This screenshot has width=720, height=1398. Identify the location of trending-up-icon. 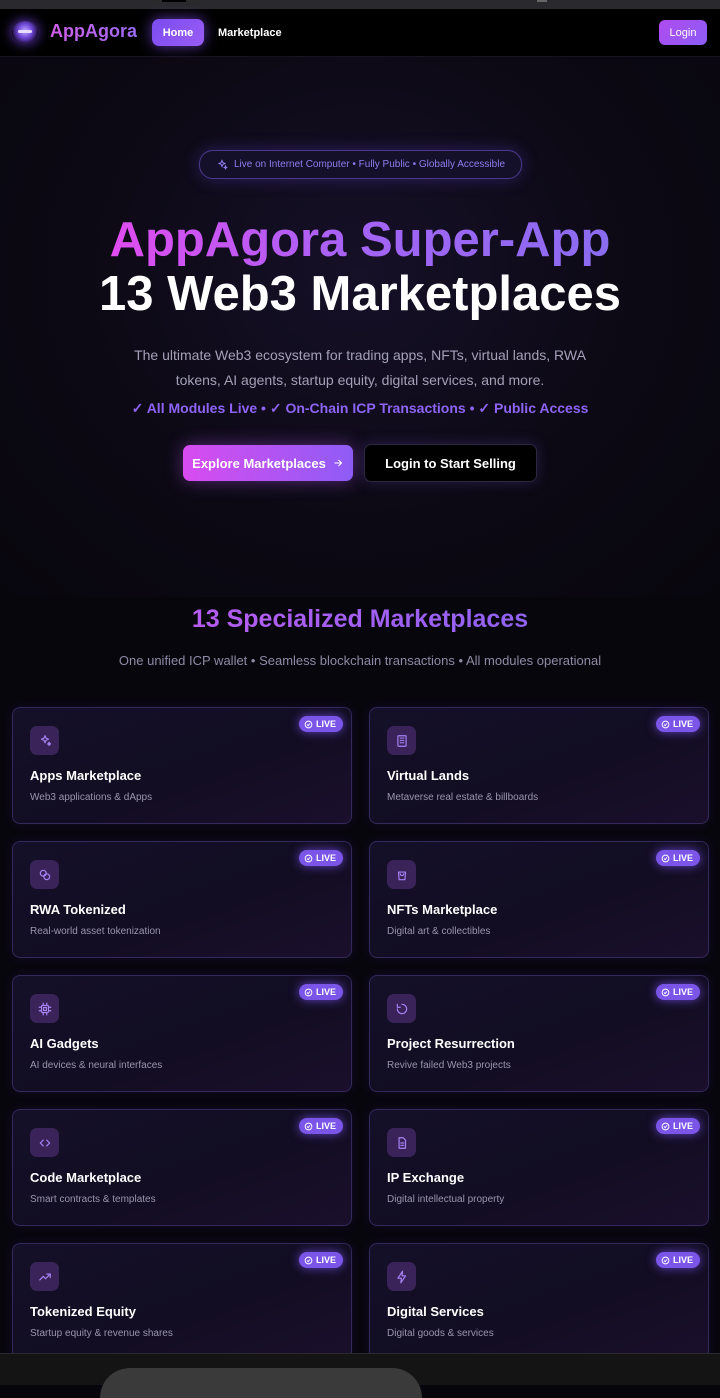
(44, 1276).